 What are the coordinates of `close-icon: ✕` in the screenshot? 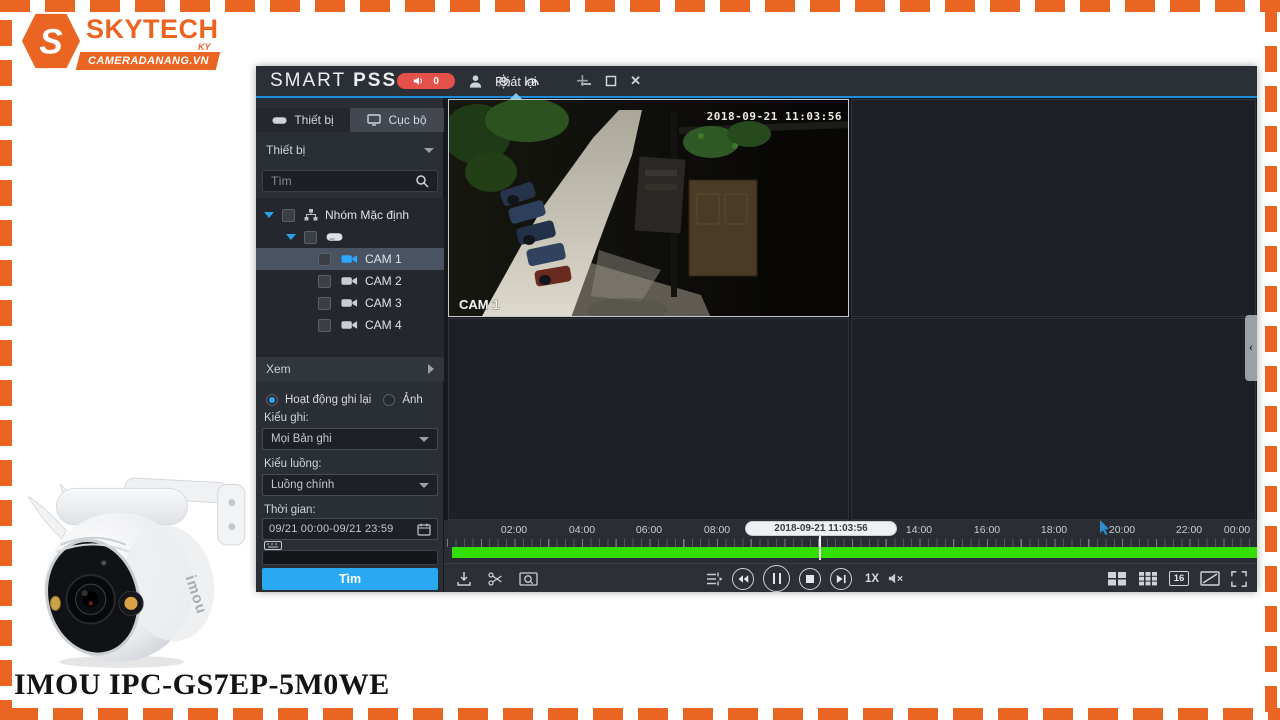 It's located at (635, 81).